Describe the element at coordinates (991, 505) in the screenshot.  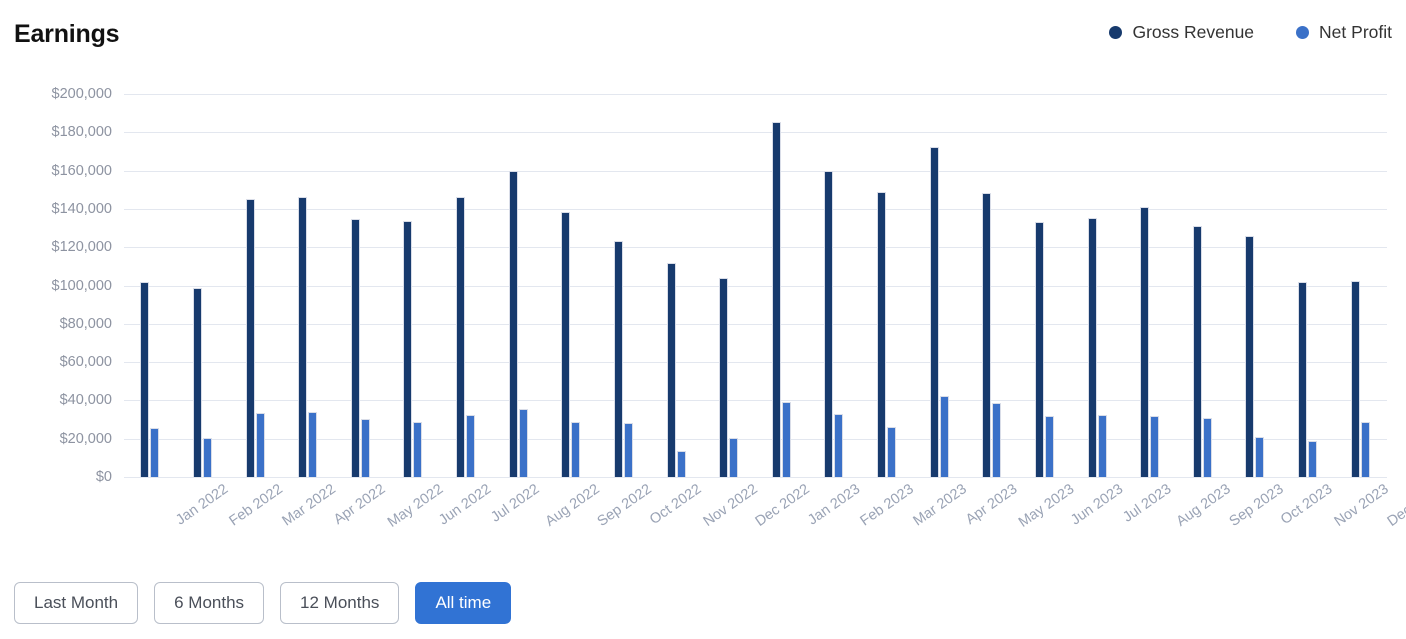
I see `x-axis-tick-label: Apr 2023` at that location.